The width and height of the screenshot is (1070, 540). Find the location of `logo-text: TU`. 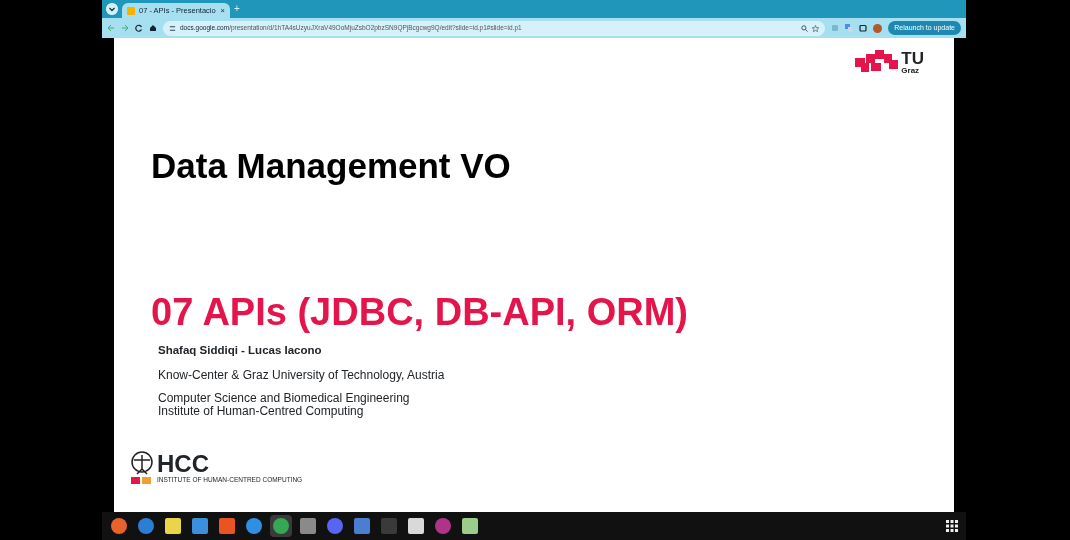

logo-text: TU is located at coordinates (912, 58).